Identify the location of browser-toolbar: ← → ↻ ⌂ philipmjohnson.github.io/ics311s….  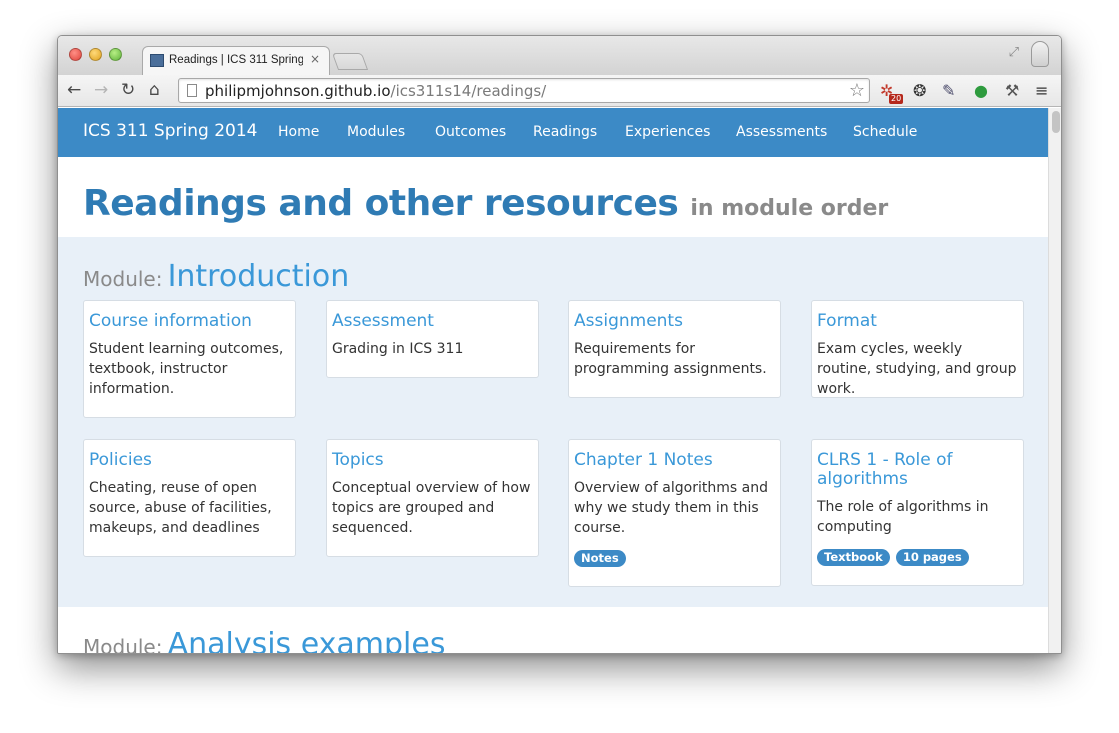
(559, 91).